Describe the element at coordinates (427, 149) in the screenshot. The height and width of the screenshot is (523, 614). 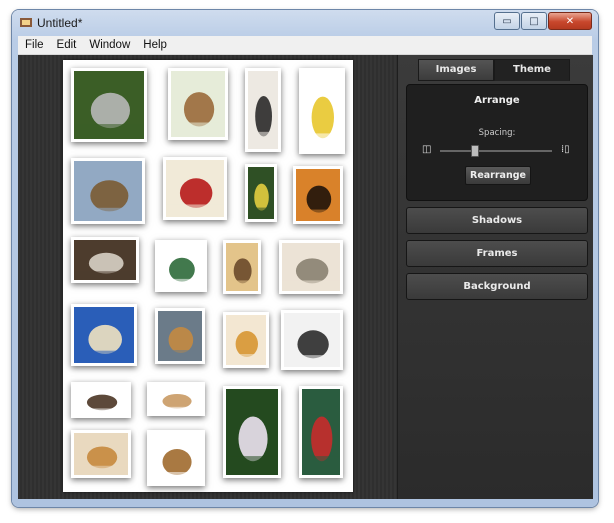
I see `spacing-tight-icon: ◫` at that location.